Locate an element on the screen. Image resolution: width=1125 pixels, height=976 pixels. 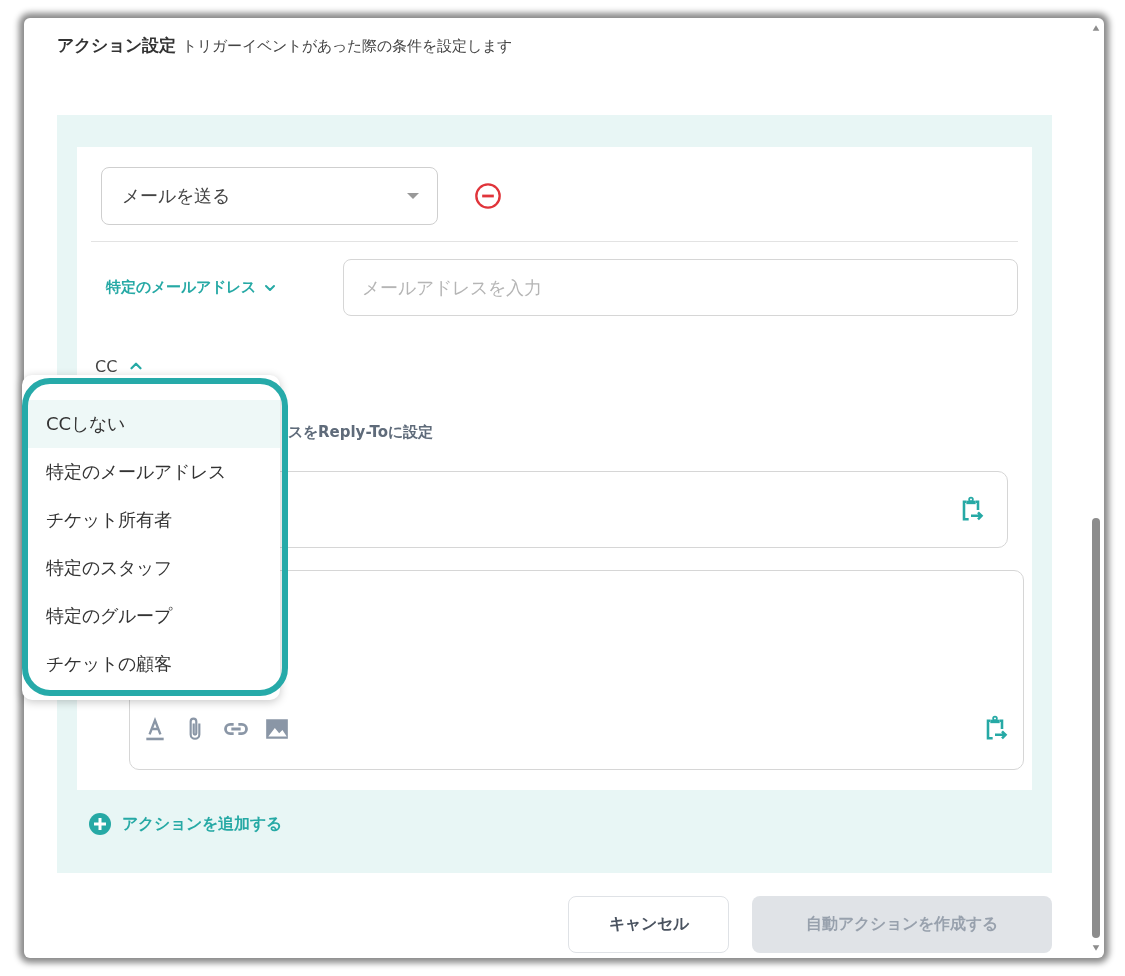
scroll-down-icon is located at coordinates (1096, 948).